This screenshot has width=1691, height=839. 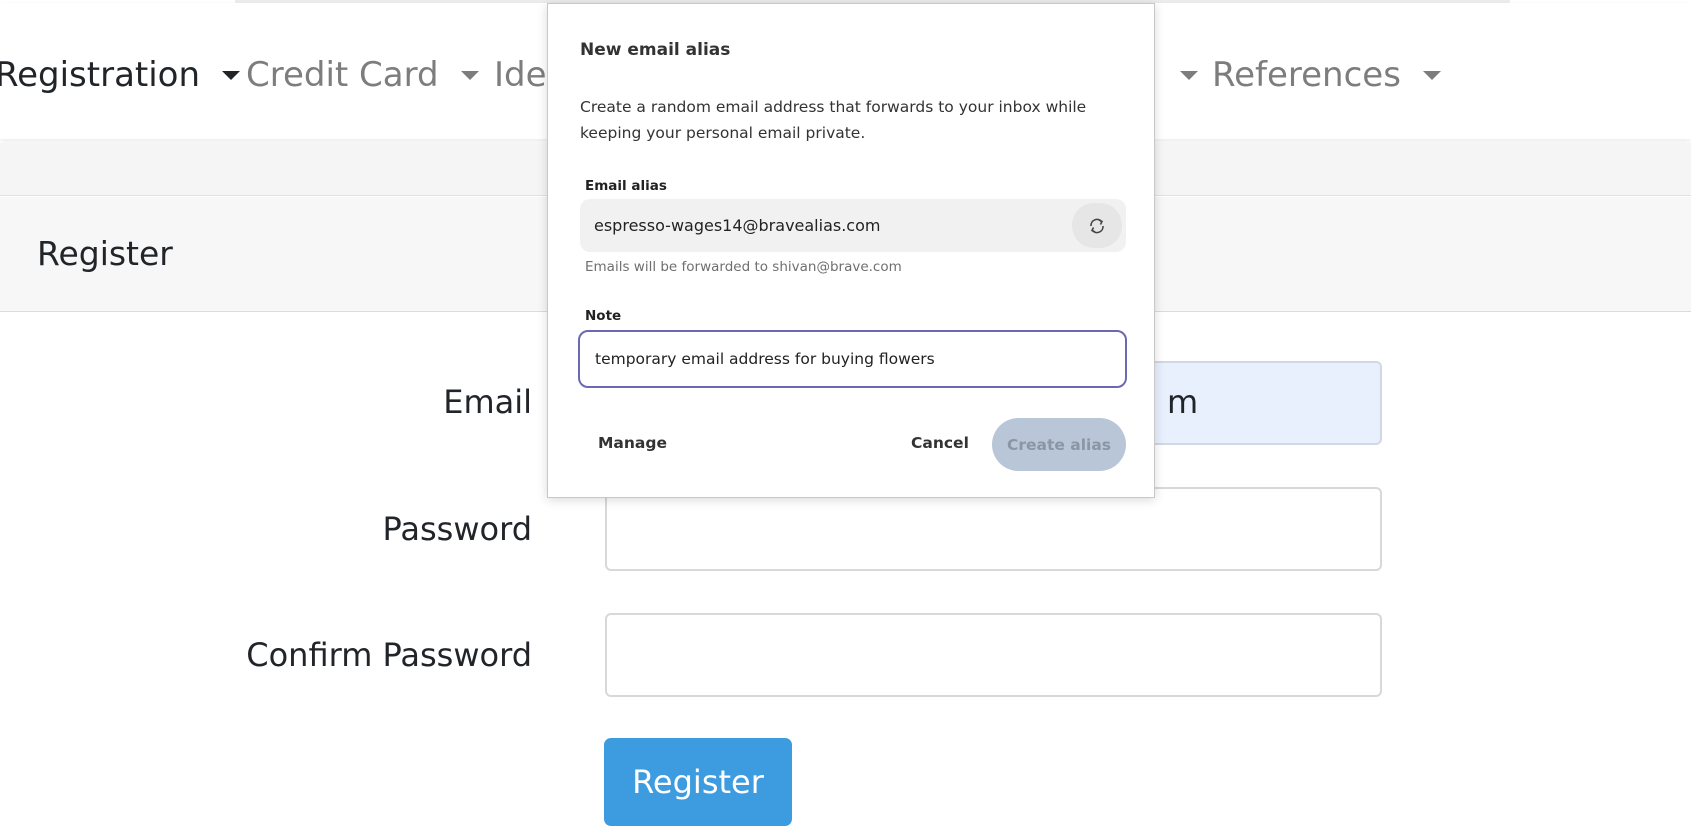 I want to click on nav-hidden-dropdown, so click(x=1178, y=75).